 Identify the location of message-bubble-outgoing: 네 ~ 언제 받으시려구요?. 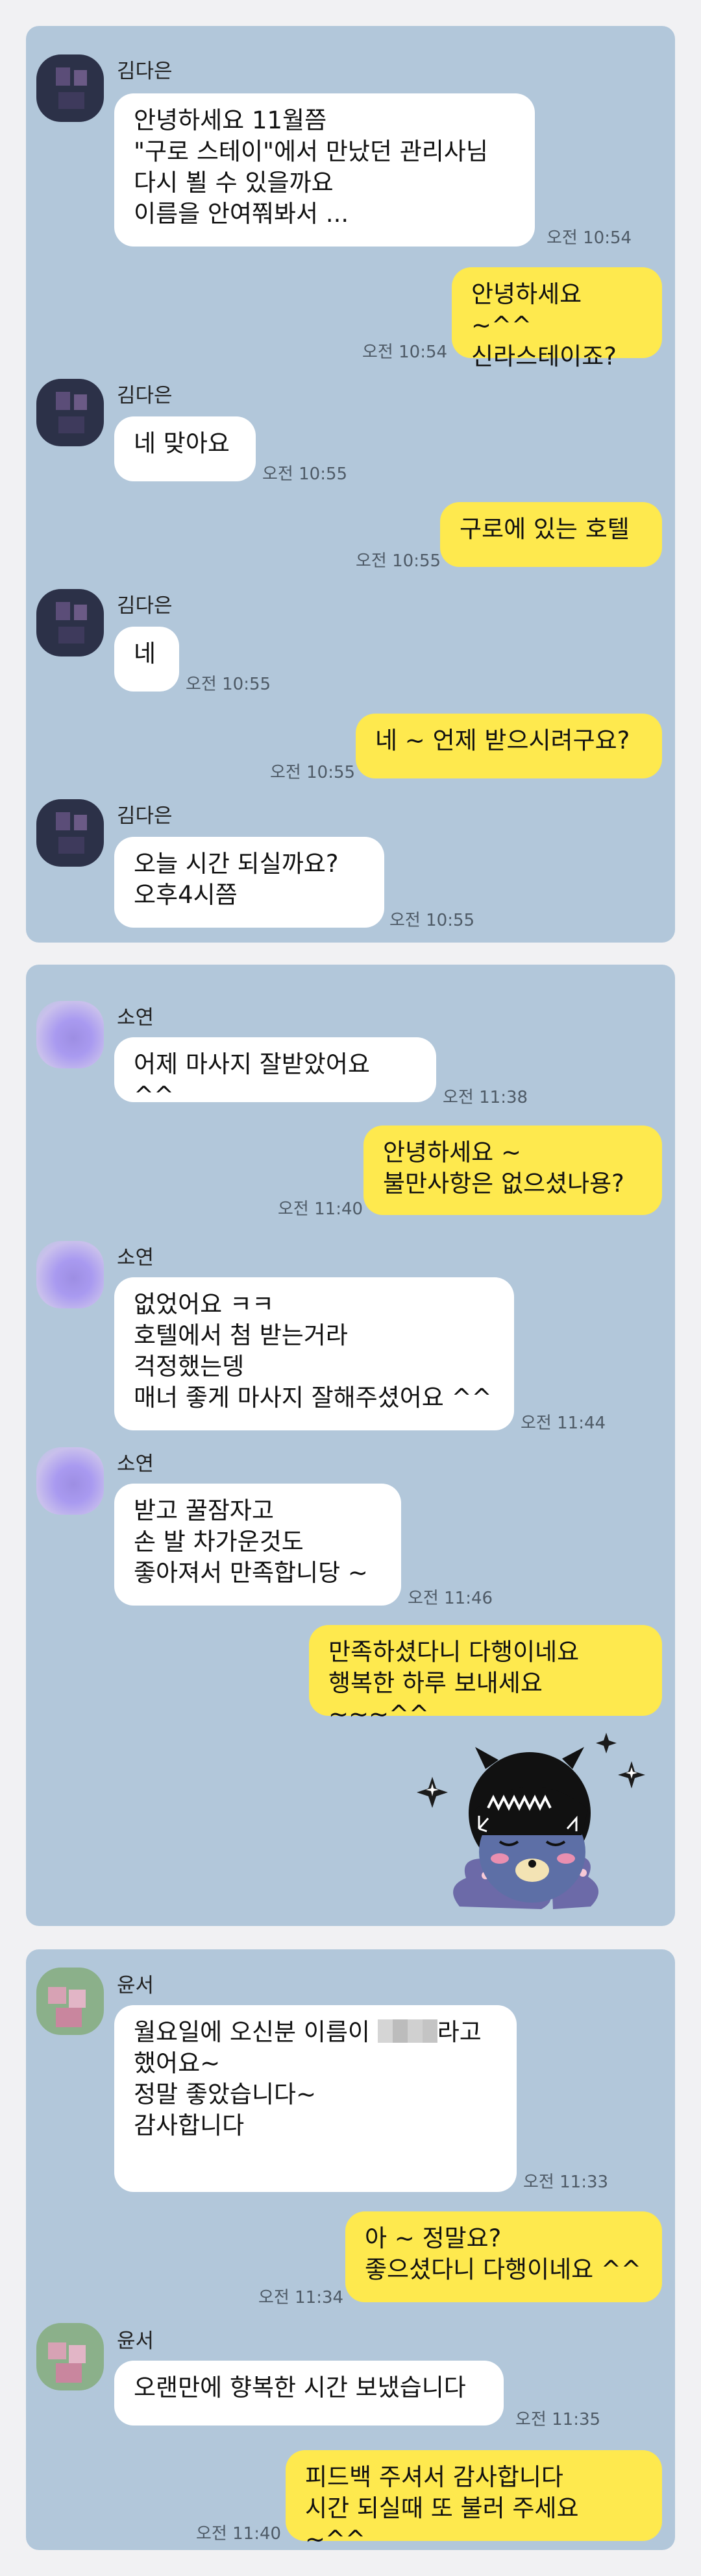
(509, 746).